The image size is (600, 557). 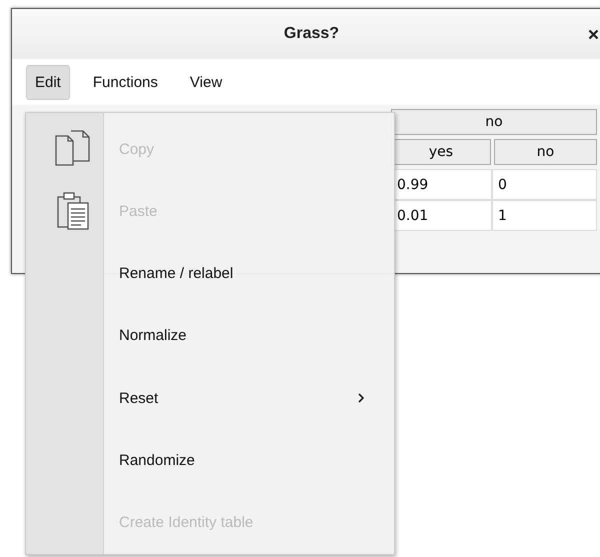 What do you see at coordinates (210, 460) in the screenshot?
I see `menu-item: Randomize` at bounding box center [210, 460].